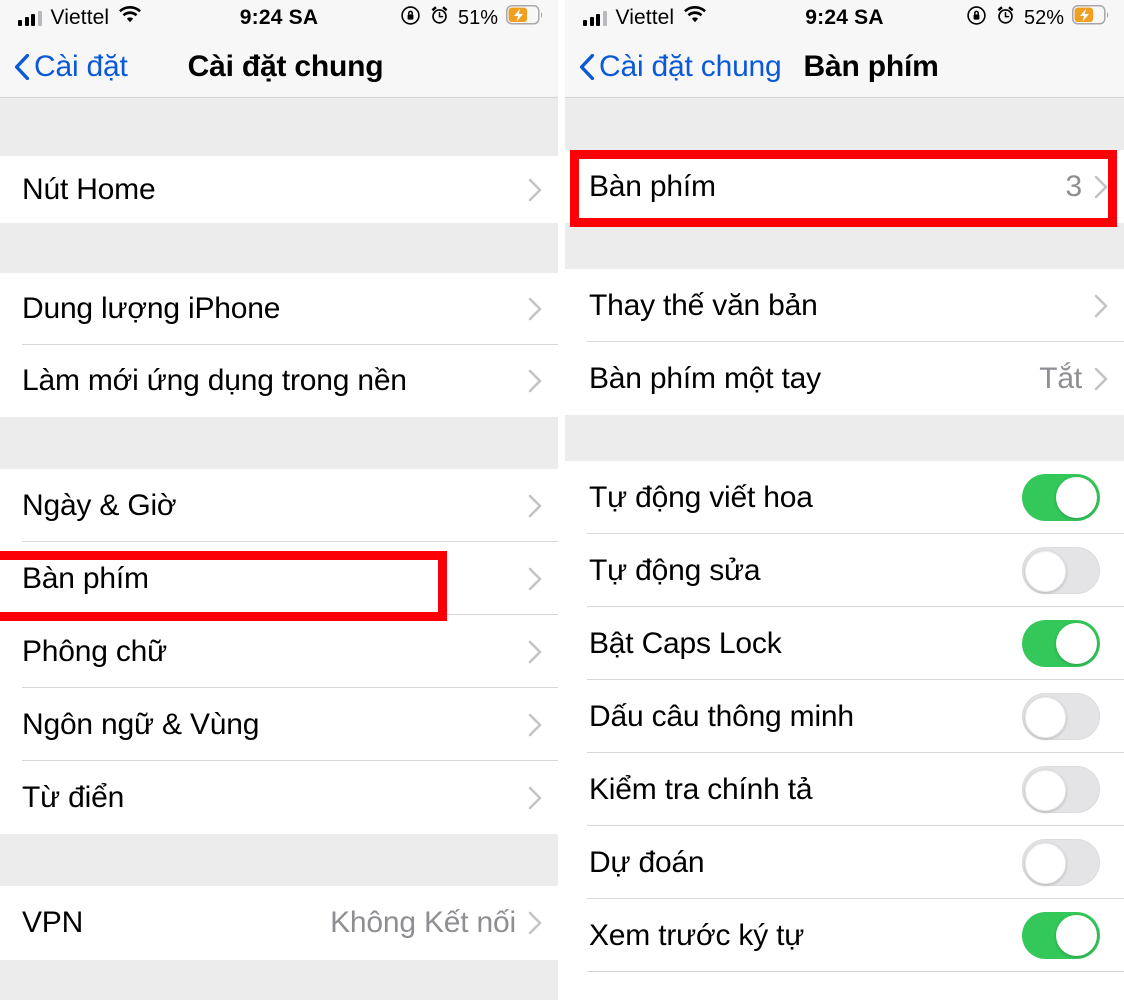 The width and height of the screenshot is (1124, 1000). What do you see at coordinates (844, 186) in the screenshot?
I see `list-item-ban-phim: Bàn phím 3` at bounding box center [844, 186].